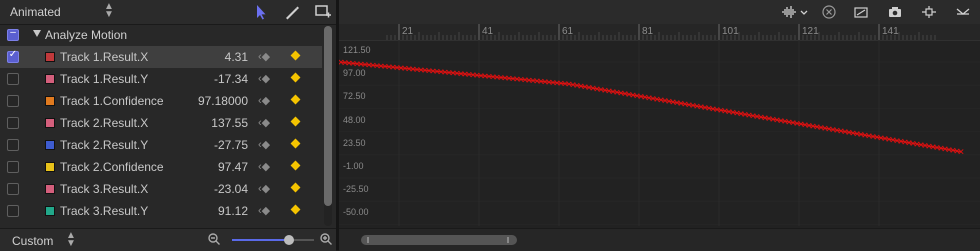 This screenshot has height=251, width=980. Describe the element at coordinates (231, 189) in the screenshot. I see `parameter-value: -23.04` at that location.